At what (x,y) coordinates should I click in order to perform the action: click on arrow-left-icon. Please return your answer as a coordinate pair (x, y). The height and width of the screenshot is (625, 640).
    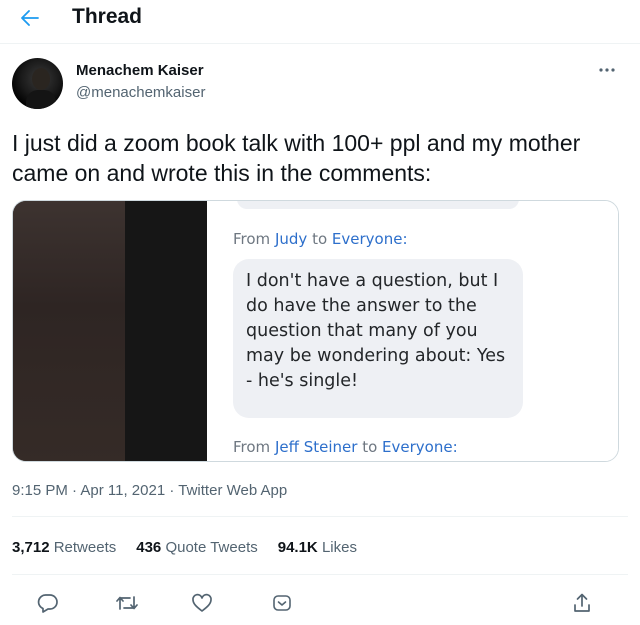
    Looking at the image, I should click on (30, 18).